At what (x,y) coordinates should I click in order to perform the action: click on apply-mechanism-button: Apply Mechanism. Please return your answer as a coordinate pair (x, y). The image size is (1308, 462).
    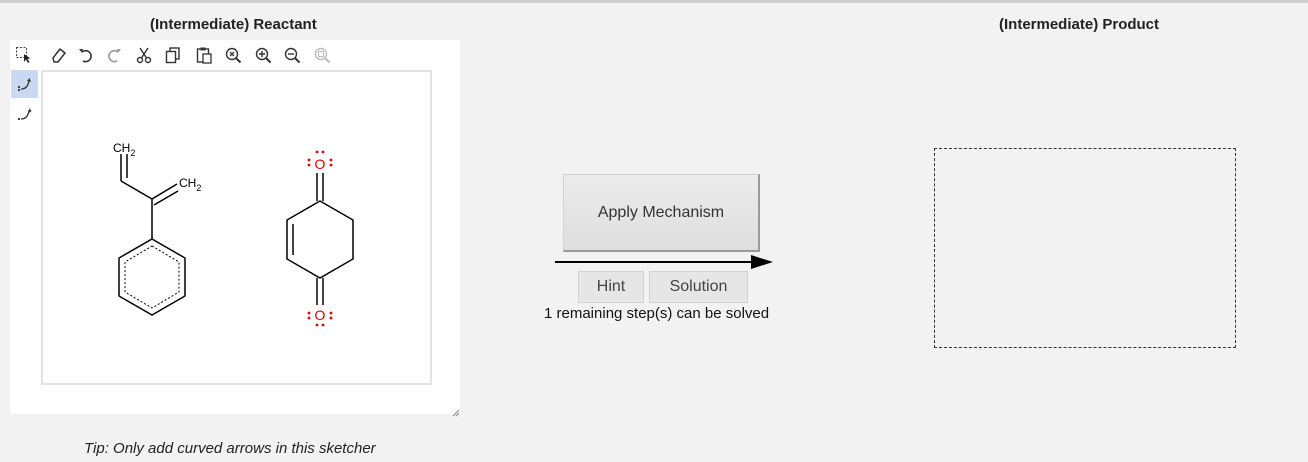
    Looking at the image, I should click on (661, 213).